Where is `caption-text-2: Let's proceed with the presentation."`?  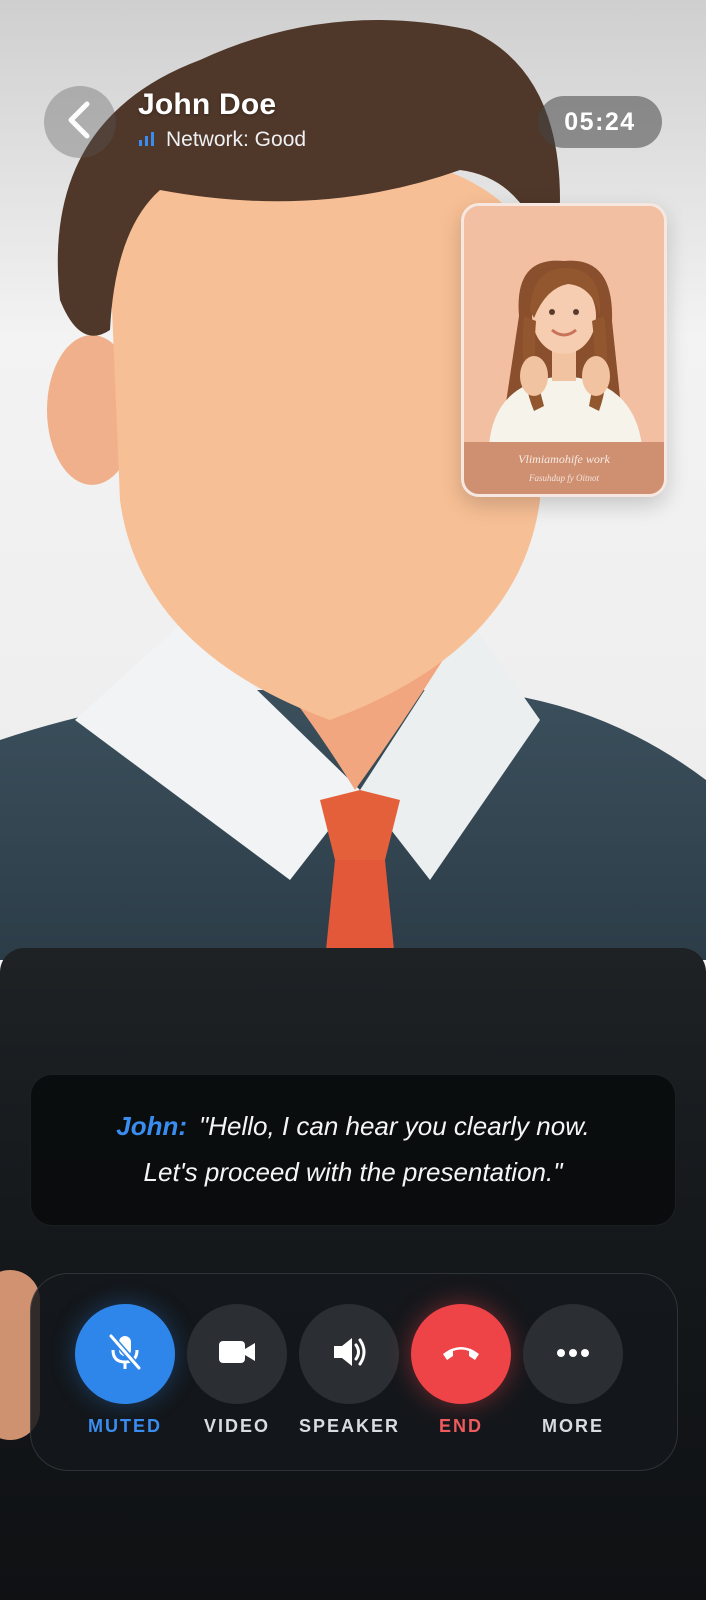
caption-text-2: Let's proceed with the presentation." is located at coordinates (353, 1172).